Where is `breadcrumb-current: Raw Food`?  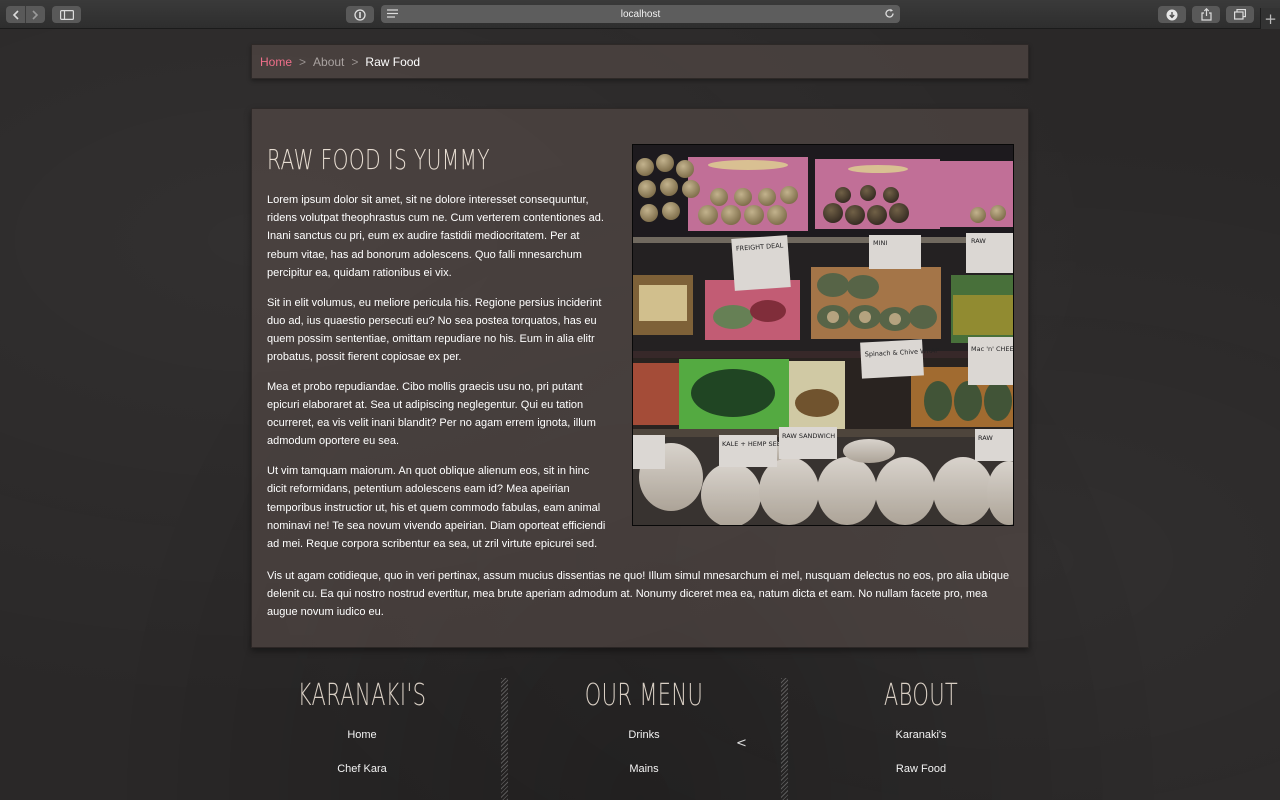
breadcrumb-current: Raw Food is located at coordinates (393, 61).